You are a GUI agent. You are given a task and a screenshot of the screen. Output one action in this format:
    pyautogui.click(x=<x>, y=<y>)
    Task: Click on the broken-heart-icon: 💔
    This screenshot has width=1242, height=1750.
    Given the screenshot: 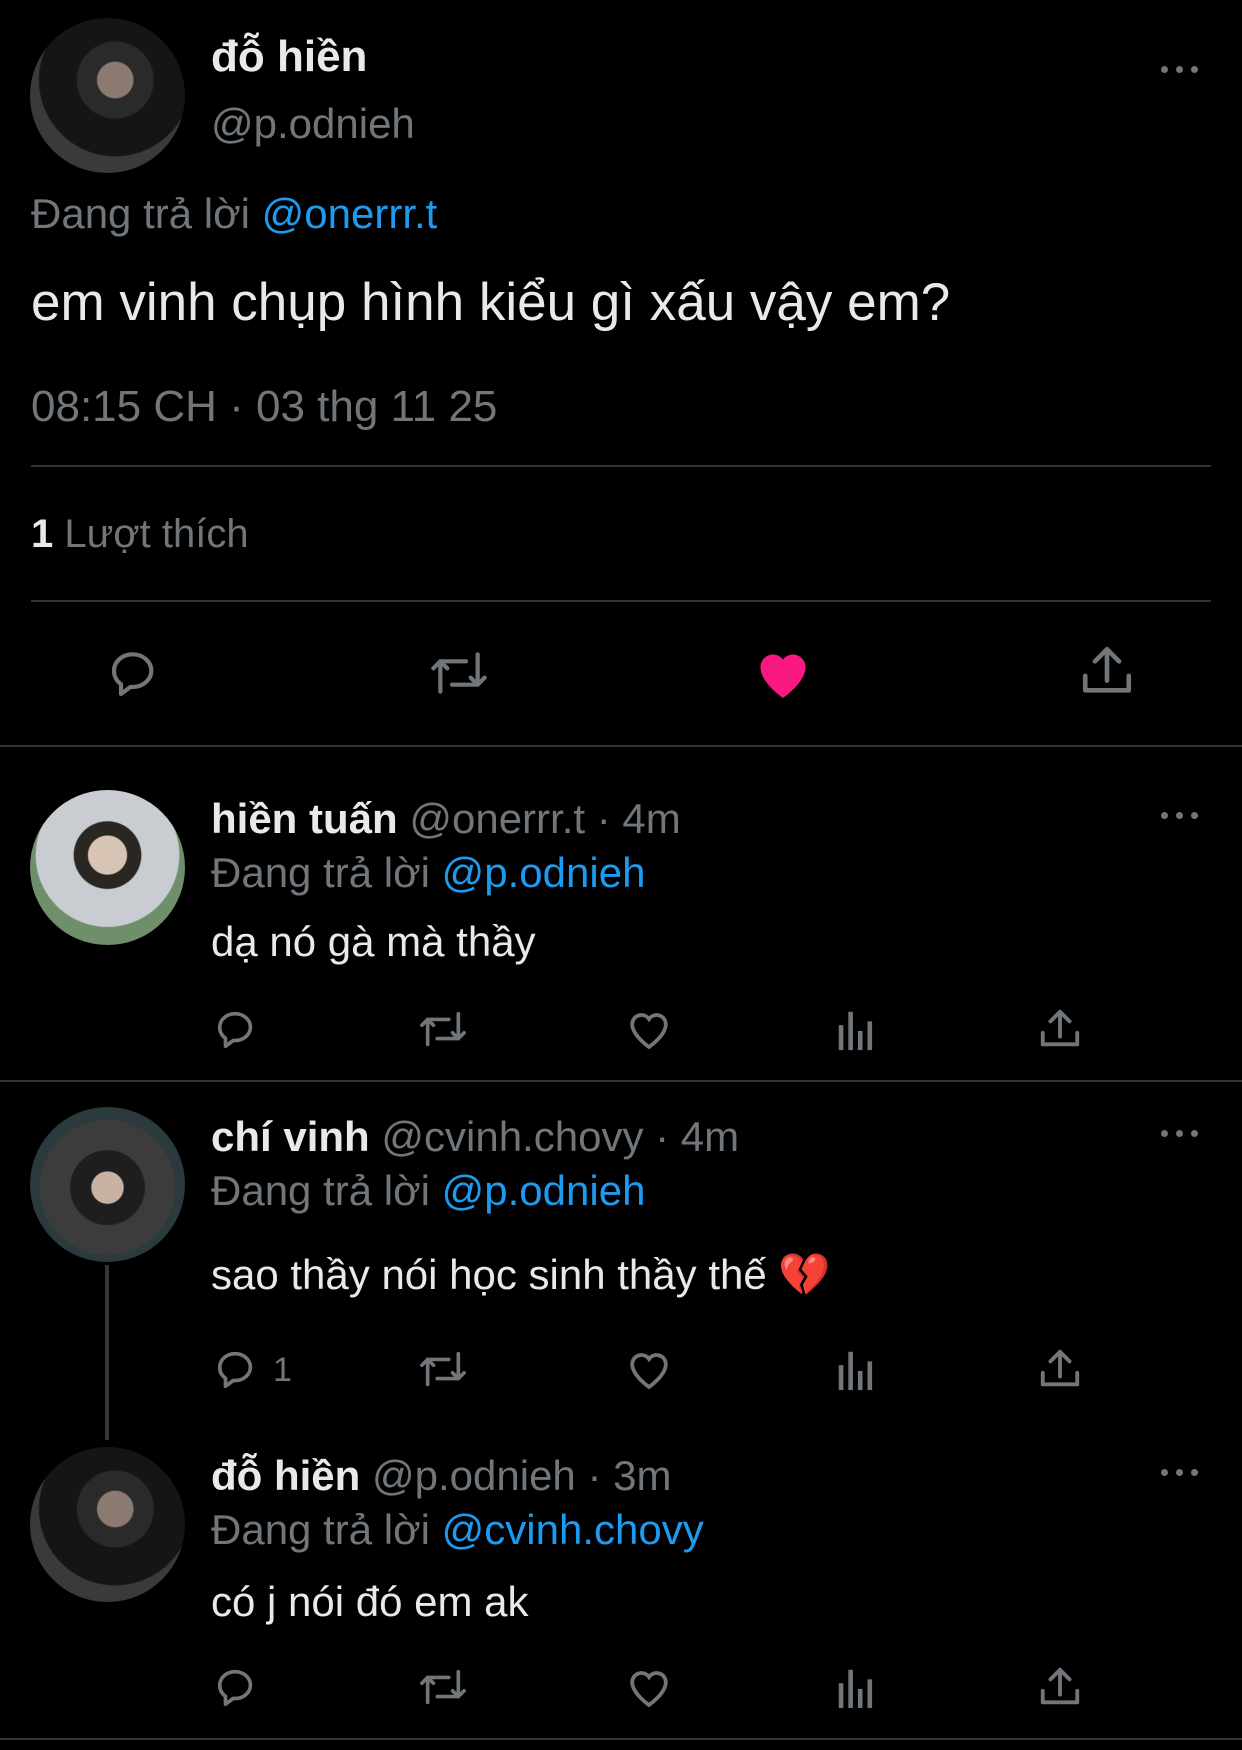 What is the action you would take?
    pyautogui.click(x=804, y=1274)
    